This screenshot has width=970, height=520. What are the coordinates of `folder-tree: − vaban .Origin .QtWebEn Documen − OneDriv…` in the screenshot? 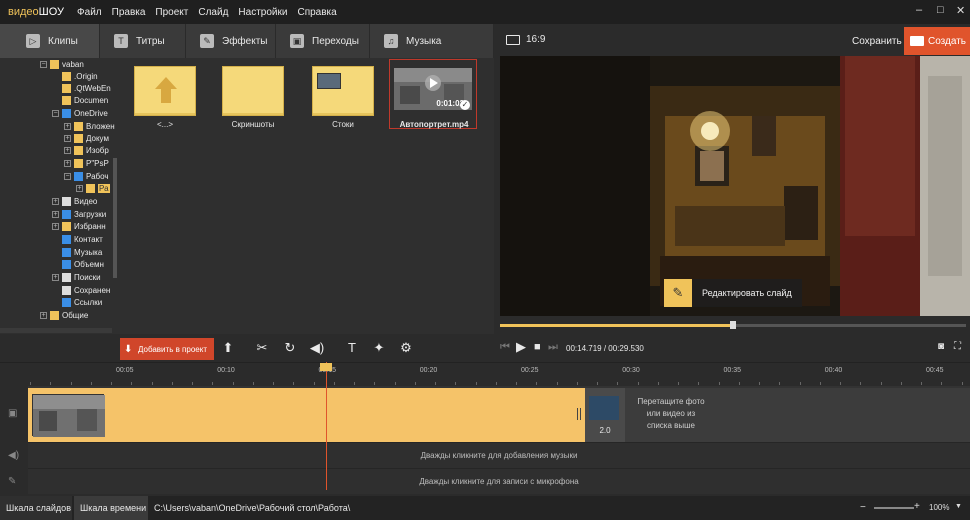 It's located at (59, 196).